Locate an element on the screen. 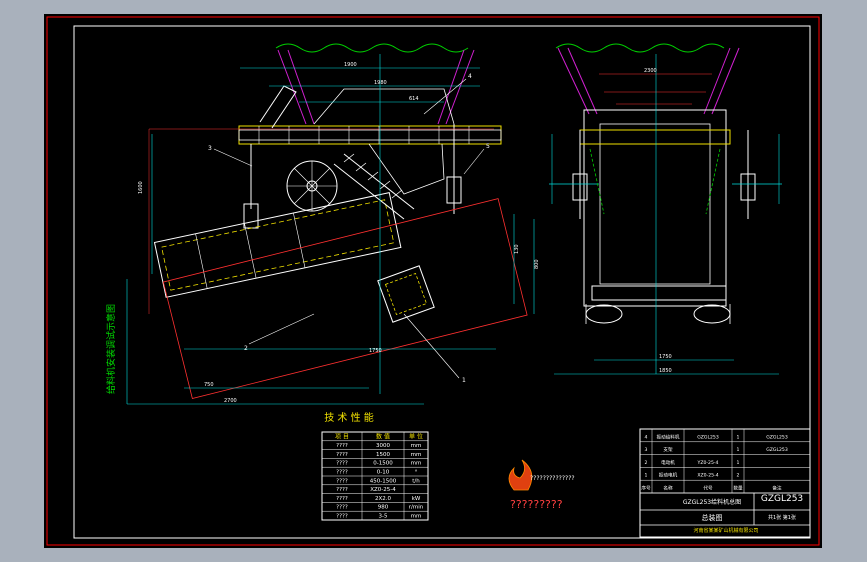 The height and width of the screenshot is (562, 867). parts-header-cell: 序号 is located at coordinates (646, 488).